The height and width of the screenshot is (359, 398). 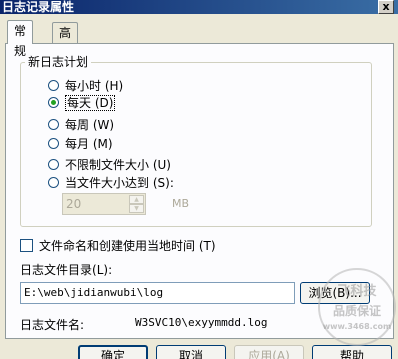 What do you see at coordinates (20, 39) in the screenshot?
I see `tab-general: 常规` at bounding box center [20, 39].